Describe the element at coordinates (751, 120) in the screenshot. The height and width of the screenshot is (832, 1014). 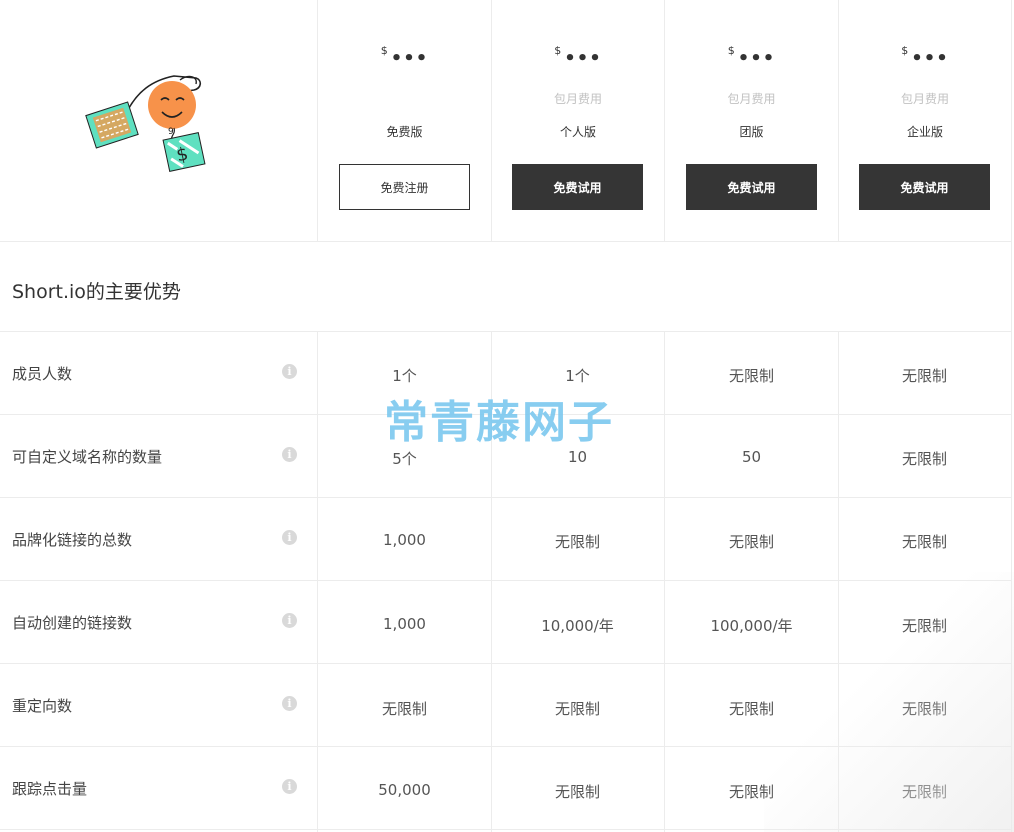
I see `plan-column-team: $ ••• 包月费用 团版 免费试用` at that location.